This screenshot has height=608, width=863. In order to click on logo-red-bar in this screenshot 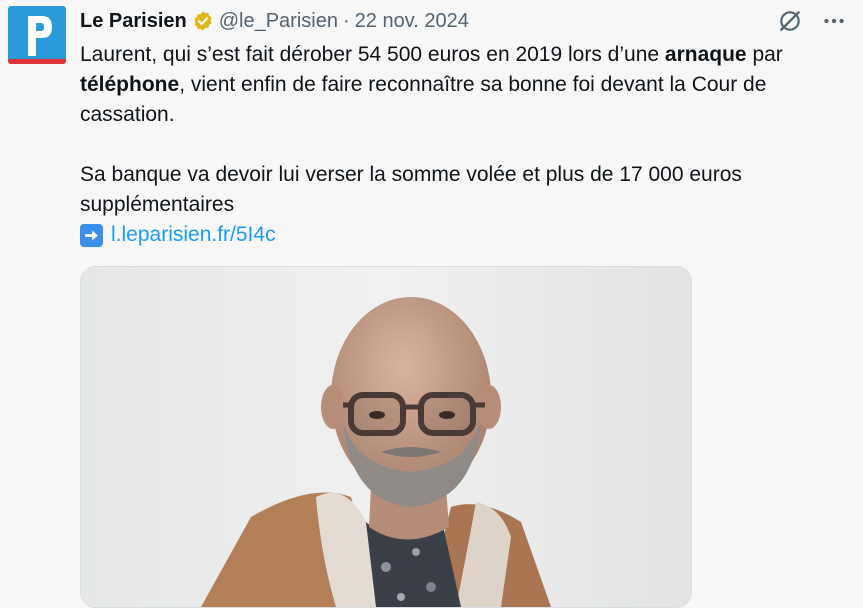, I will do `click(37, 61)`.